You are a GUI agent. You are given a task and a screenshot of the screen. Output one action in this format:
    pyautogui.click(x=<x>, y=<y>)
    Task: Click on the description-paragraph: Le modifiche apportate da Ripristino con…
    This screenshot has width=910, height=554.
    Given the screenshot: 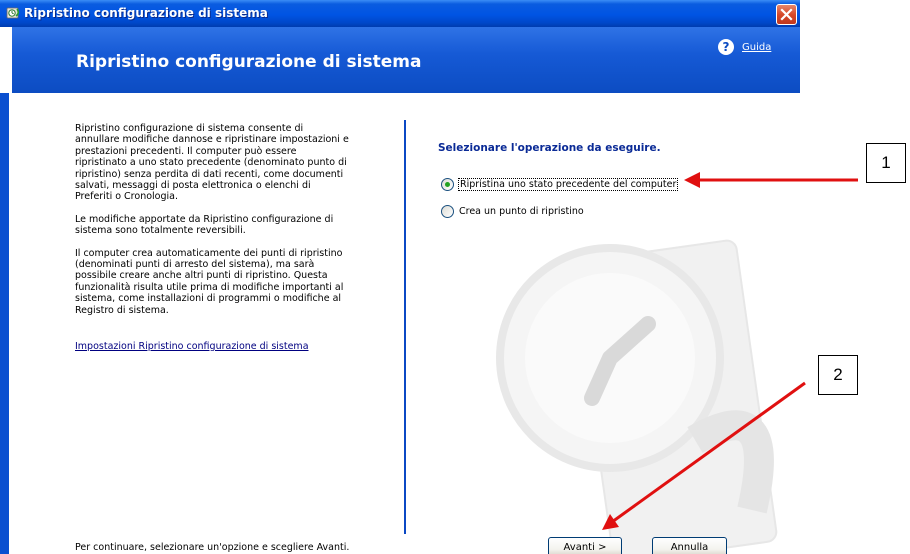 What is the action you would take?
    pyautogui.click(x=204, y=225)
    